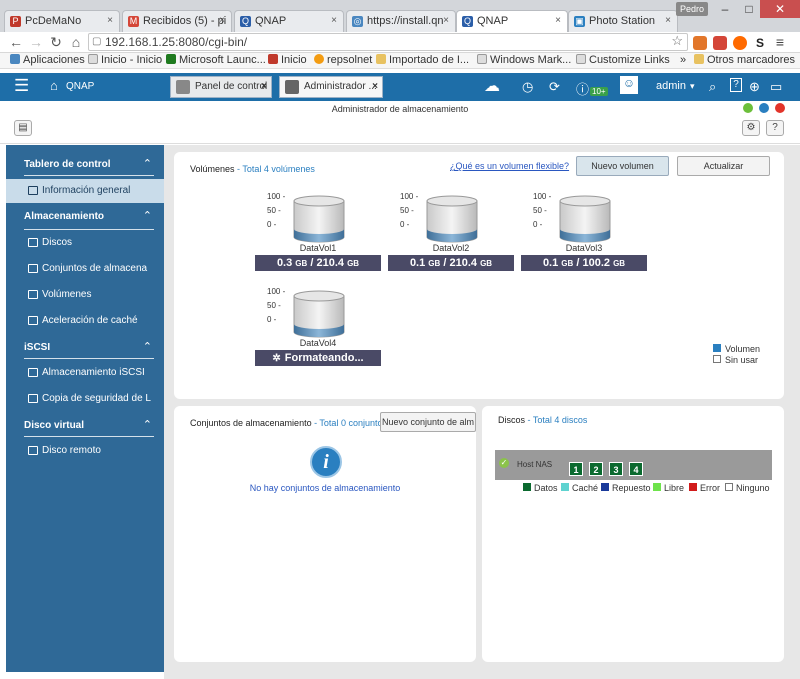  Describe the element at coordinates (47, 60) in the screenshot. I see `bookmark-apps: Aplicaciones` at that location.